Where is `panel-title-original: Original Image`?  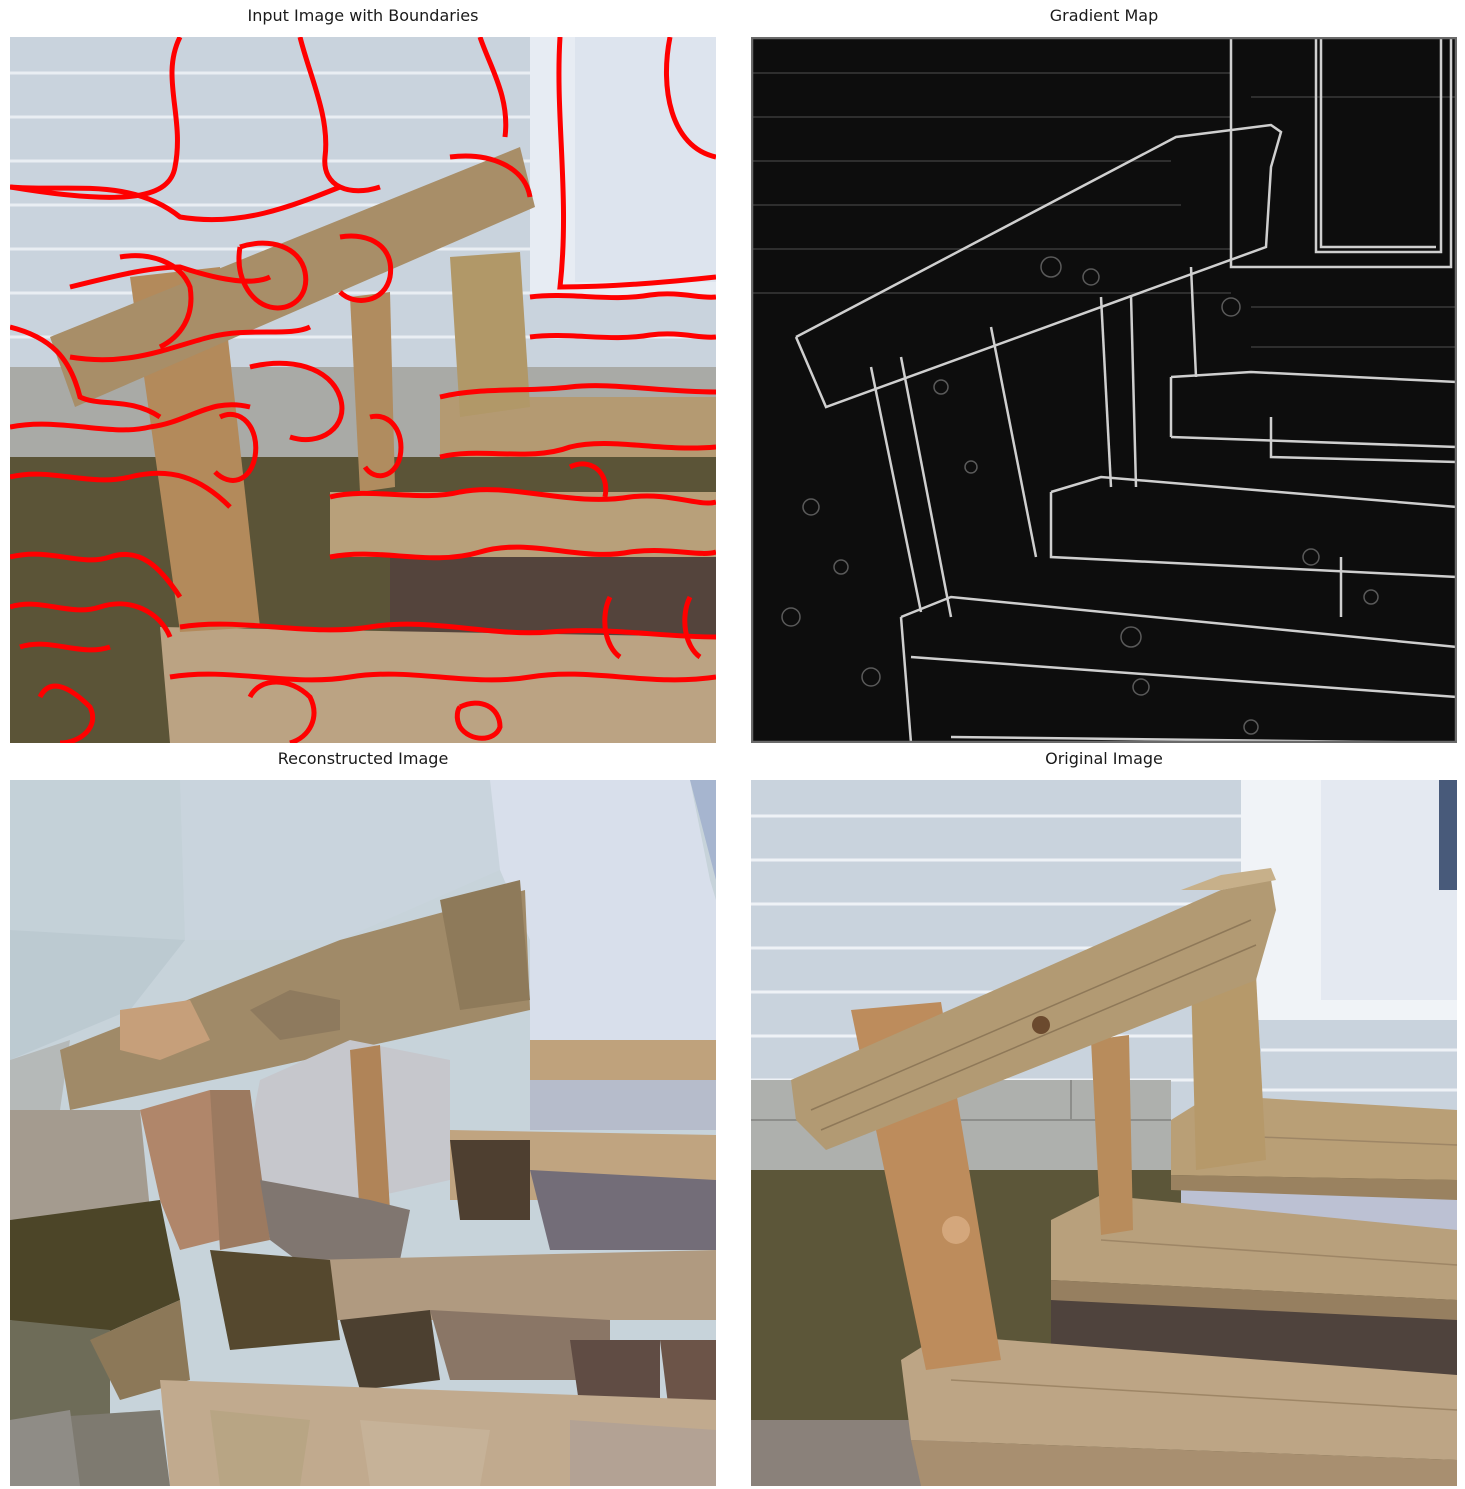 panel-title-original: Original Image is located at coordinates (1104, 758).